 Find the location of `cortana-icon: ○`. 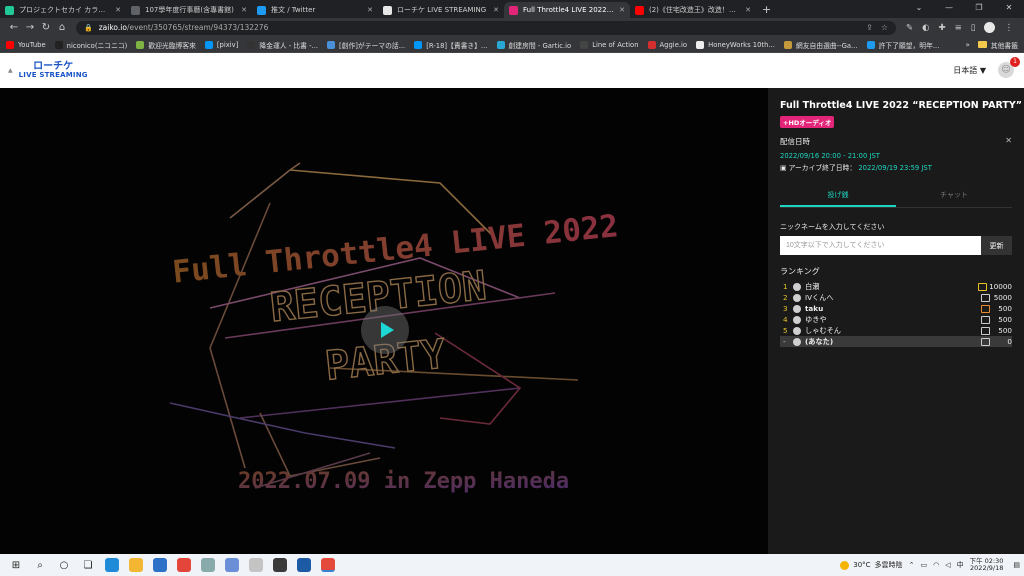

cortana-icon: ○ is located at coordinates (64, 565).